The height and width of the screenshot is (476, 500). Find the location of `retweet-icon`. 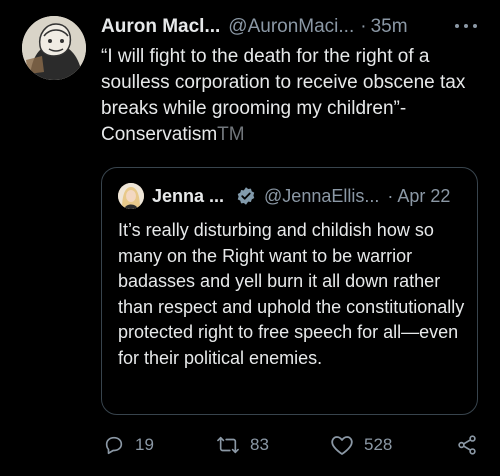

retweet-icon is located at coordinates (228, 445).